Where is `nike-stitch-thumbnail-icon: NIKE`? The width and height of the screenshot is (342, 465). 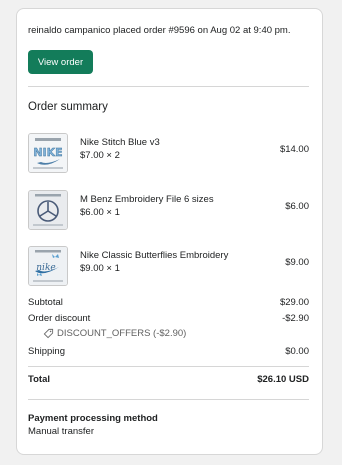
nike-stitch-thumbnail-icon: NIKE is located at coordinates (48, 153).